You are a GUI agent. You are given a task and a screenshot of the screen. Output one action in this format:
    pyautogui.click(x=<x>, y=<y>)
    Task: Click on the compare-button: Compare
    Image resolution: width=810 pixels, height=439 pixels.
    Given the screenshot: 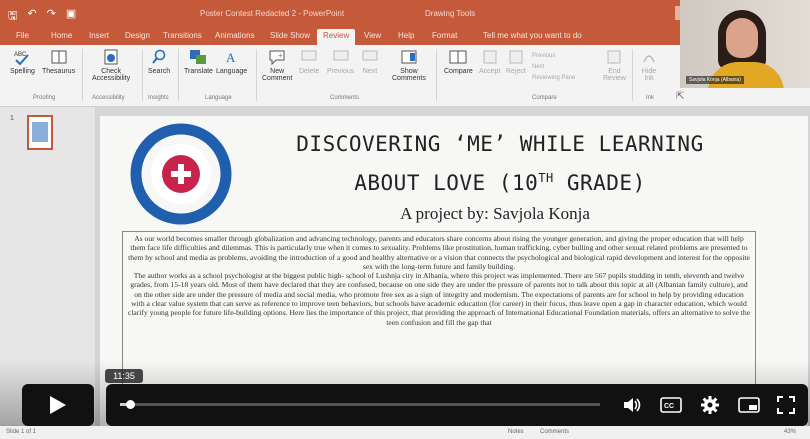 What is the action you would take?
    pyautogui.click(x=458, y=62)
    